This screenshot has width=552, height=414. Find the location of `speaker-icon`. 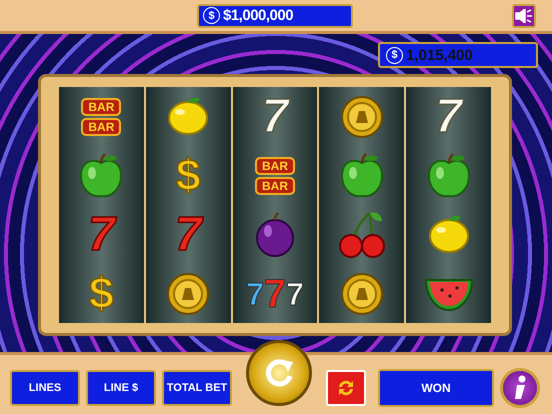

speaker-icon is located at coordinates (524, 15).